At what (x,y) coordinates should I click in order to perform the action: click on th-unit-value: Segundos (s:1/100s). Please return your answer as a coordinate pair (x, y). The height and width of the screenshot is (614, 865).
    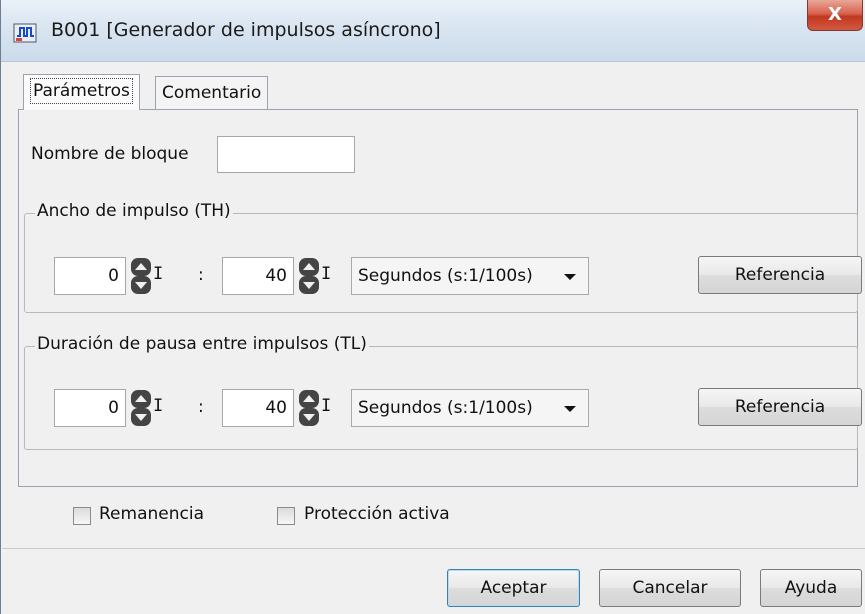
    Looking at the image, I should click on (445, 276).